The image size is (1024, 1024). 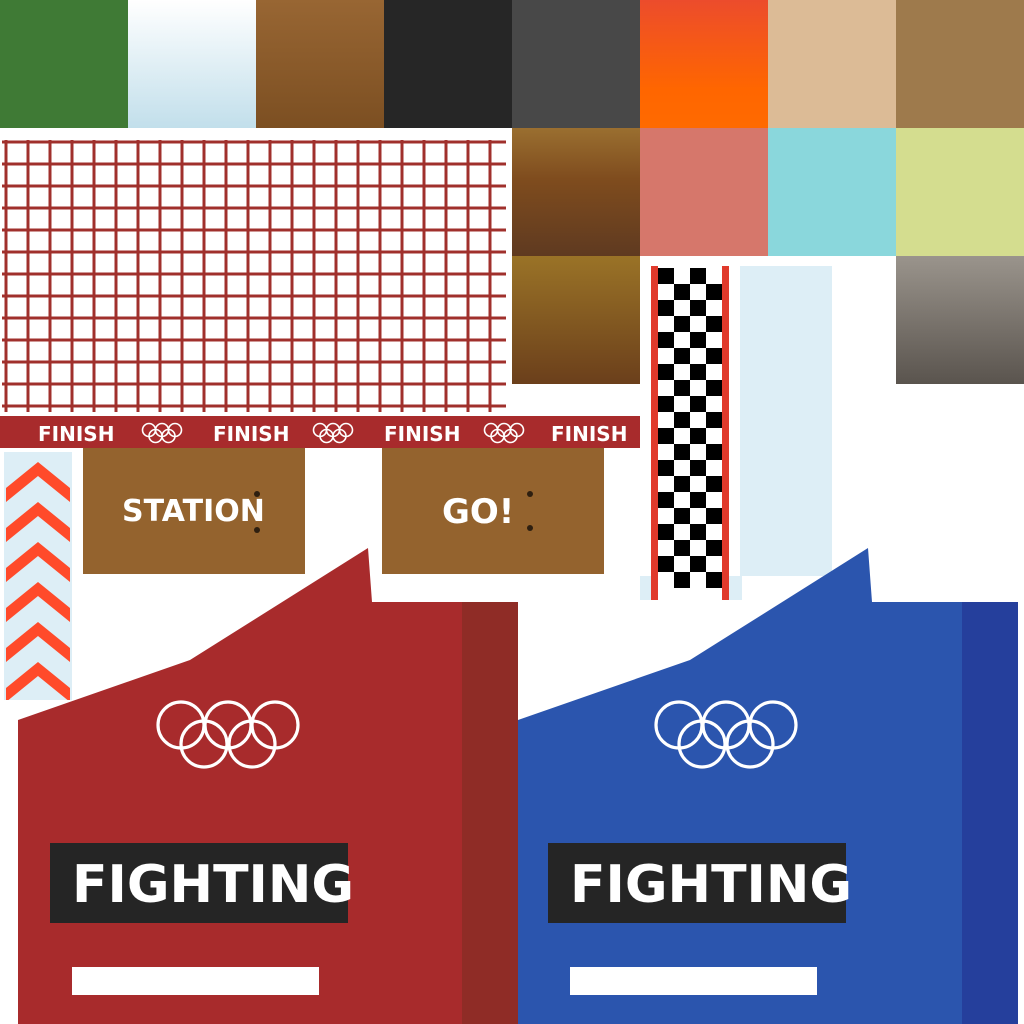 I want to click on swatch-snow-white, so click(x=192, y=64).